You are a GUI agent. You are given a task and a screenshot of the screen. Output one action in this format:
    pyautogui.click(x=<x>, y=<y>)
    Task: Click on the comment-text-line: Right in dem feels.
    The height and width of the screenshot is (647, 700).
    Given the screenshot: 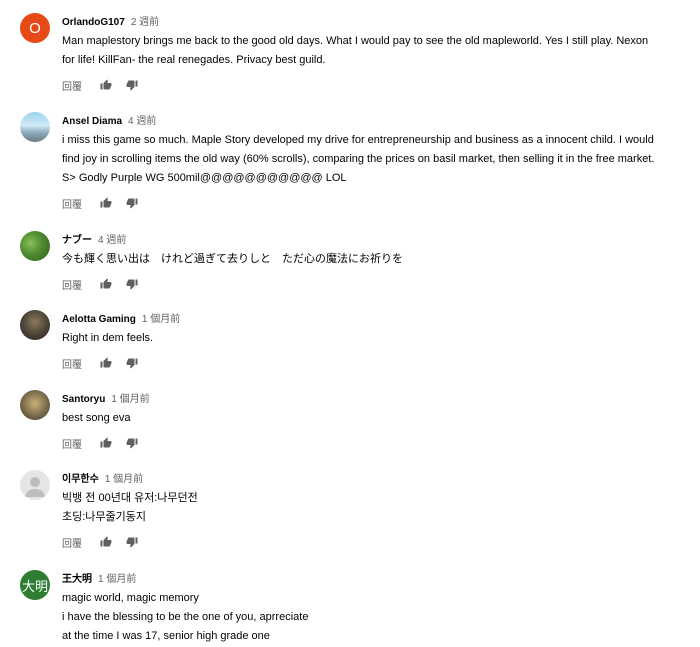 What is the action you would take?
    pyautogui.click(x=108, y=338)
    